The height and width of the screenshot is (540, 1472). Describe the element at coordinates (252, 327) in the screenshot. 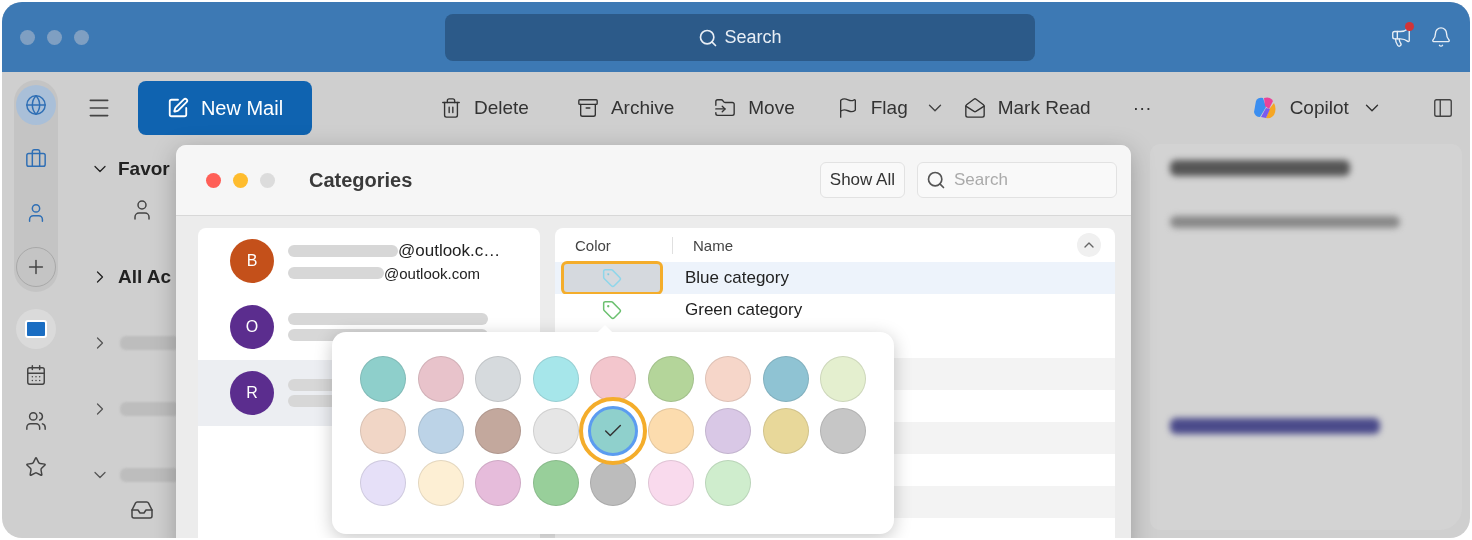

I see `avatar: O` at that location.